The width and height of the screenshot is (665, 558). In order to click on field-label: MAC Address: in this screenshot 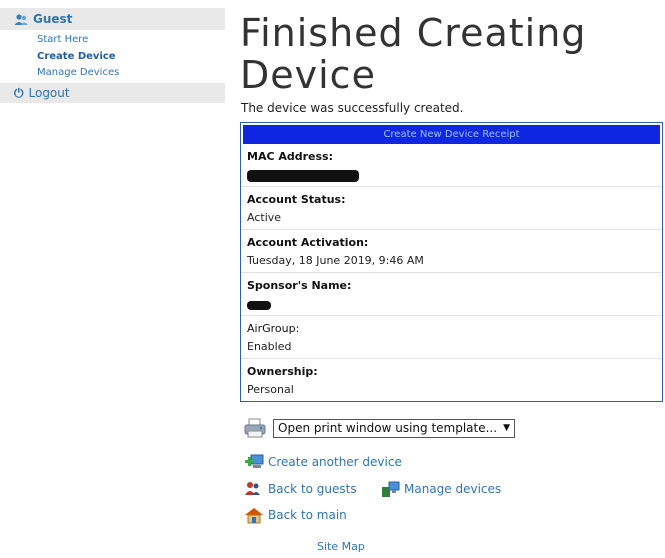, I will do `click(290, 156)`.